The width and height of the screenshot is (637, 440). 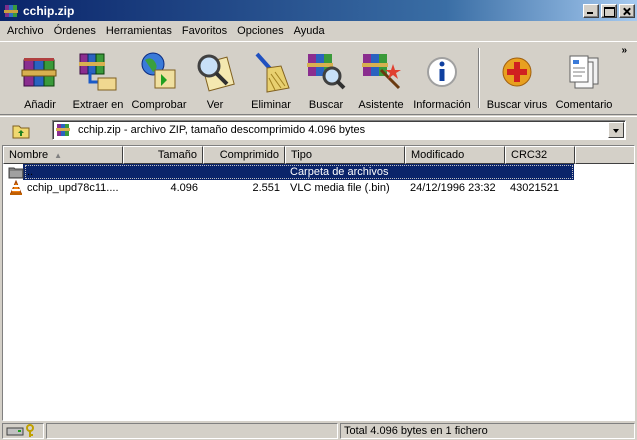 What do you see at coordinates (163, 155) in the screenshot?
I see `column-header-size: Tamaño` at bounding box center [163, 155].